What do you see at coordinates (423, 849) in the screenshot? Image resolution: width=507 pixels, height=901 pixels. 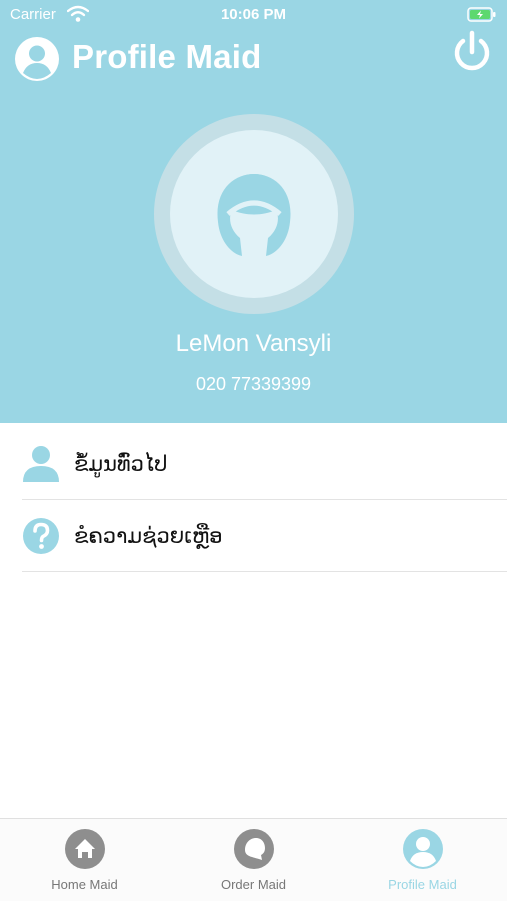 I see `profile-icon` at bounding box center [423, 849].